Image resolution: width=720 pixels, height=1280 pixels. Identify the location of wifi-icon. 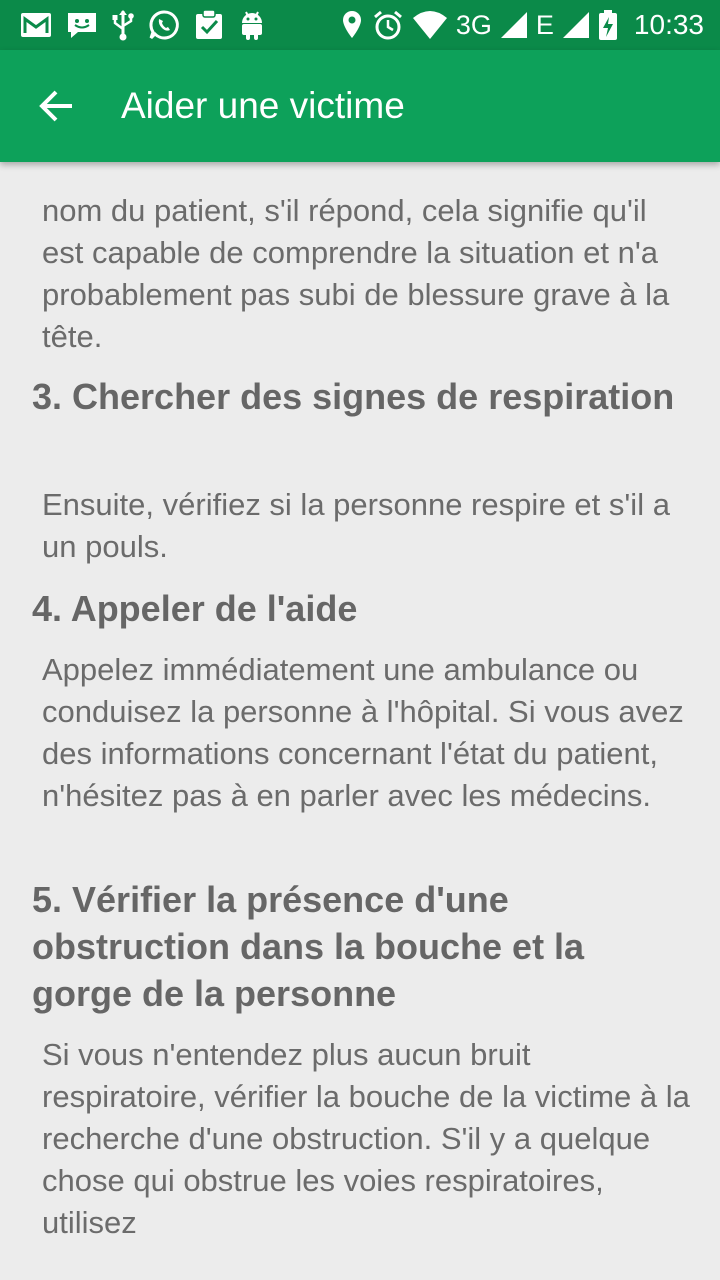
(430, 25).